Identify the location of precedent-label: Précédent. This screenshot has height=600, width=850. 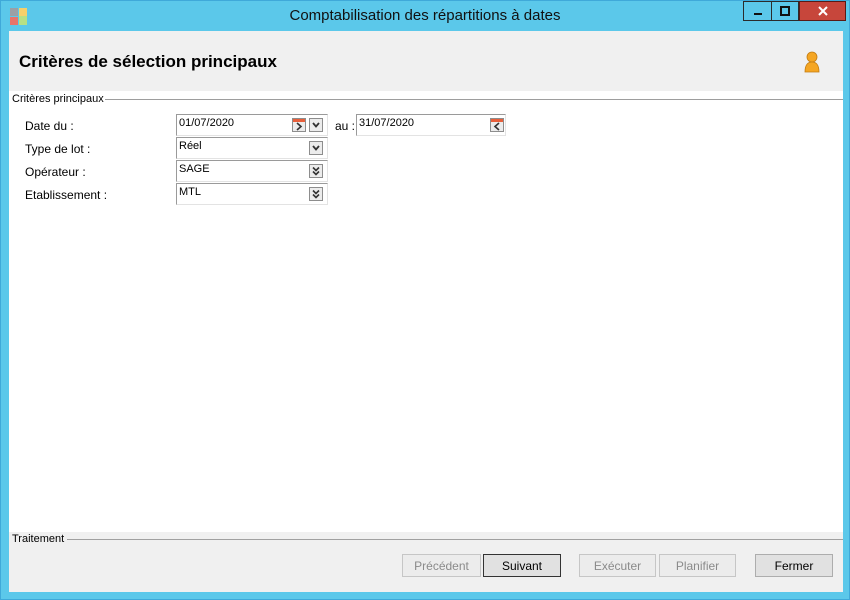
(441, 565).